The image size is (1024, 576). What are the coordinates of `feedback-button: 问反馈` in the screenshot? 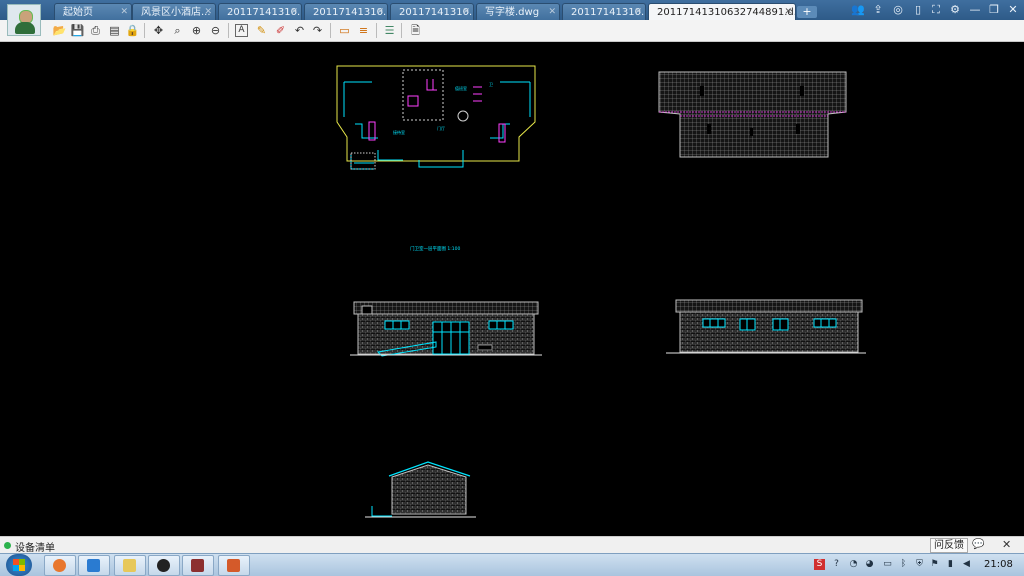 It's located at (949, 545).